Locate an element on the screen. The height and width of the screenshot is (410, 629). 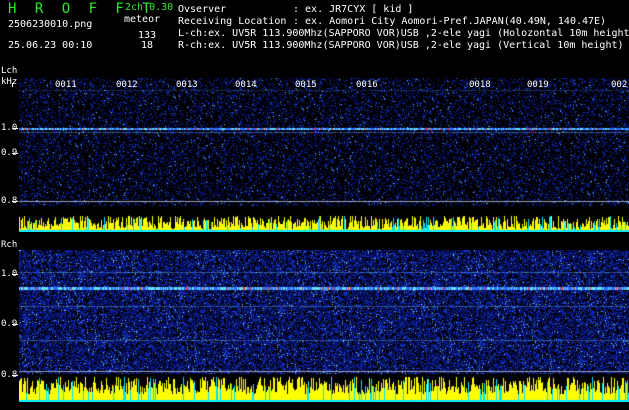
datetime-label: 25.06.23 00:10 is located at coordinates (50, 45).